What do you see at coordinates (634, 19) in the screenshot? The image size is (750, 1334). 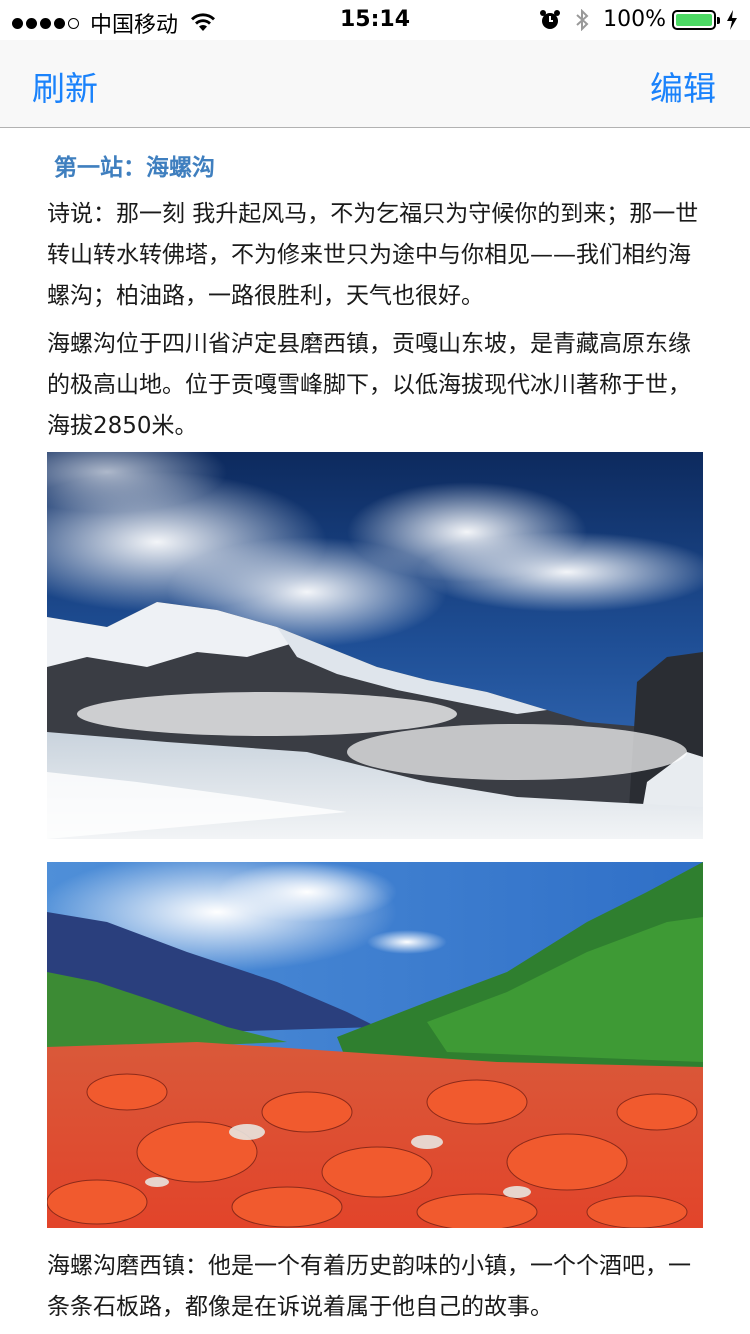 I see `battery-percent: 100%` at bounding box center [634, 19].